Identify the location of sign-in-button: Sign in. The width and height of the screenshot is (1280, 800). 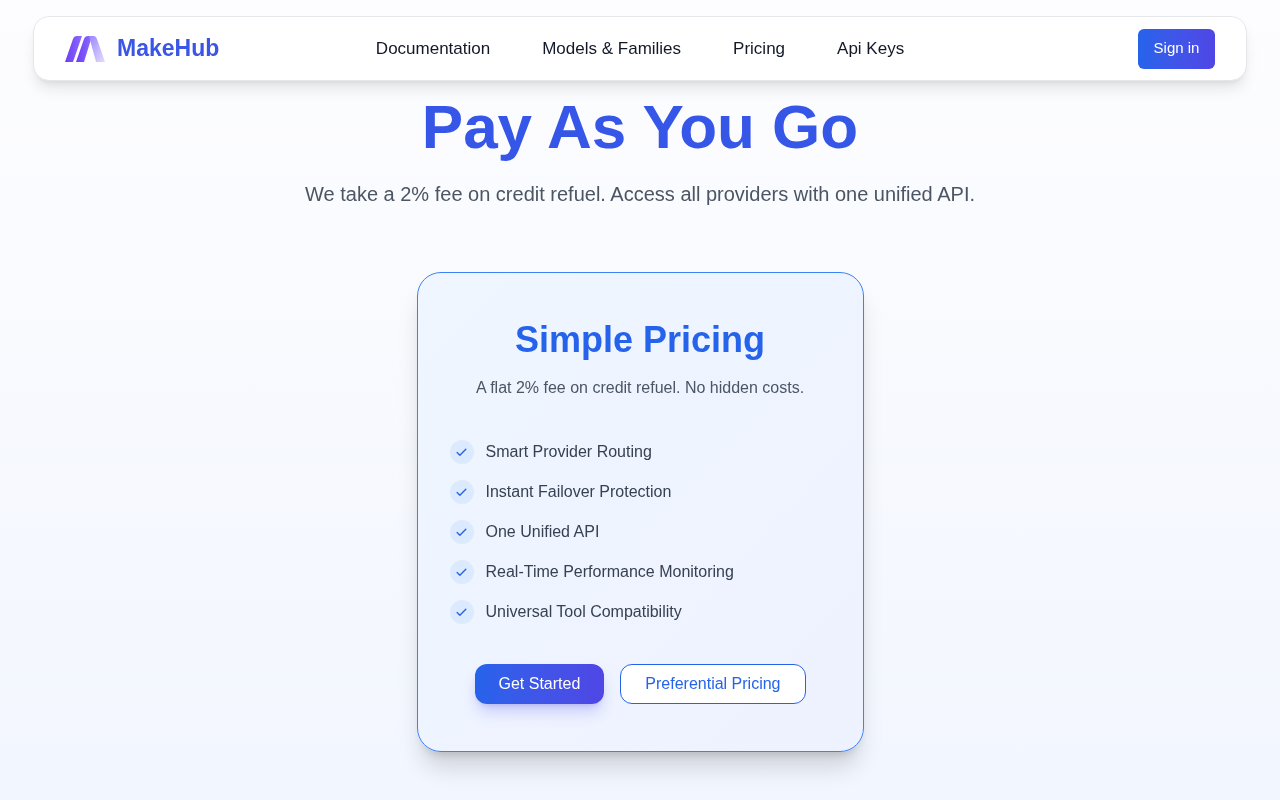
(1176, 48).